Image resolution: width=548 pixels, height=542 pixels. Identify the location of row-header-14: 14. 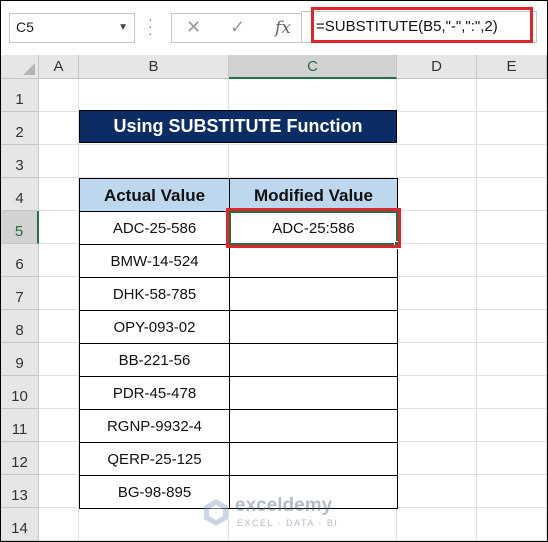
(20, 524).